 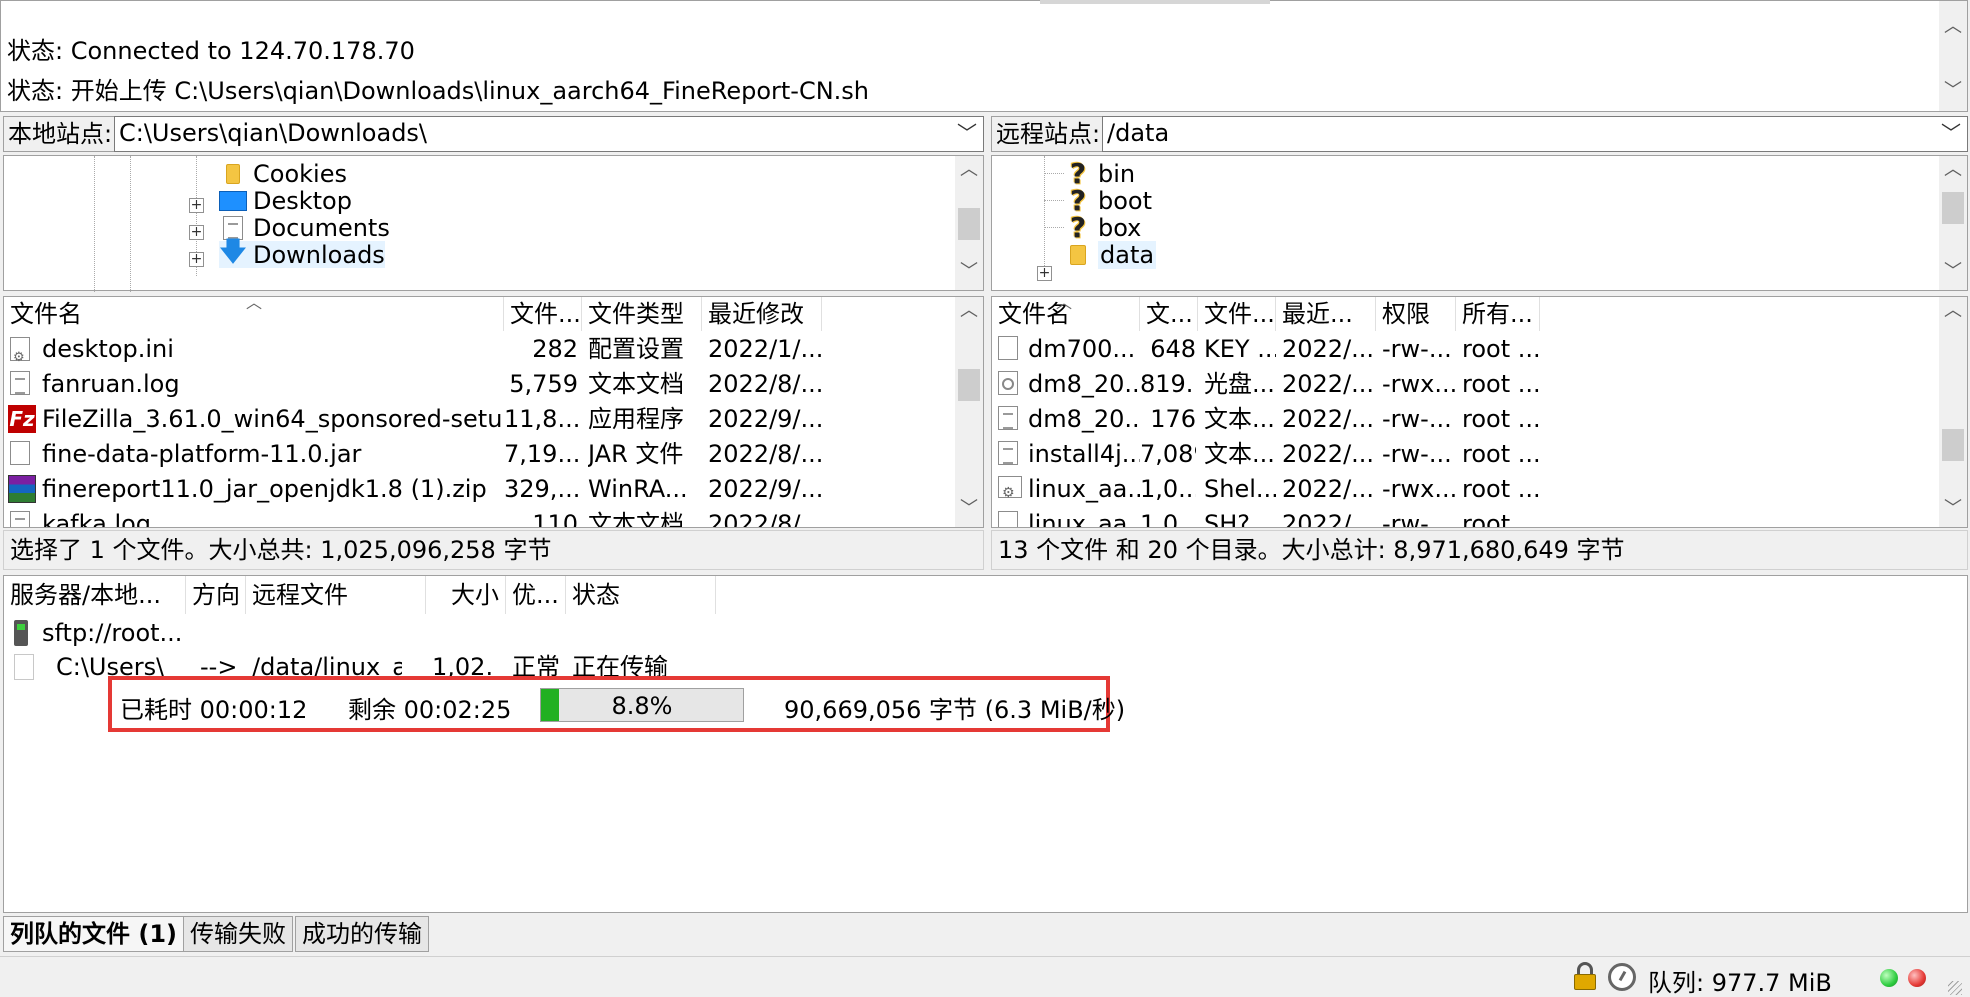 I want to click on tree-item-data: data, so click(x=1110, y=254).